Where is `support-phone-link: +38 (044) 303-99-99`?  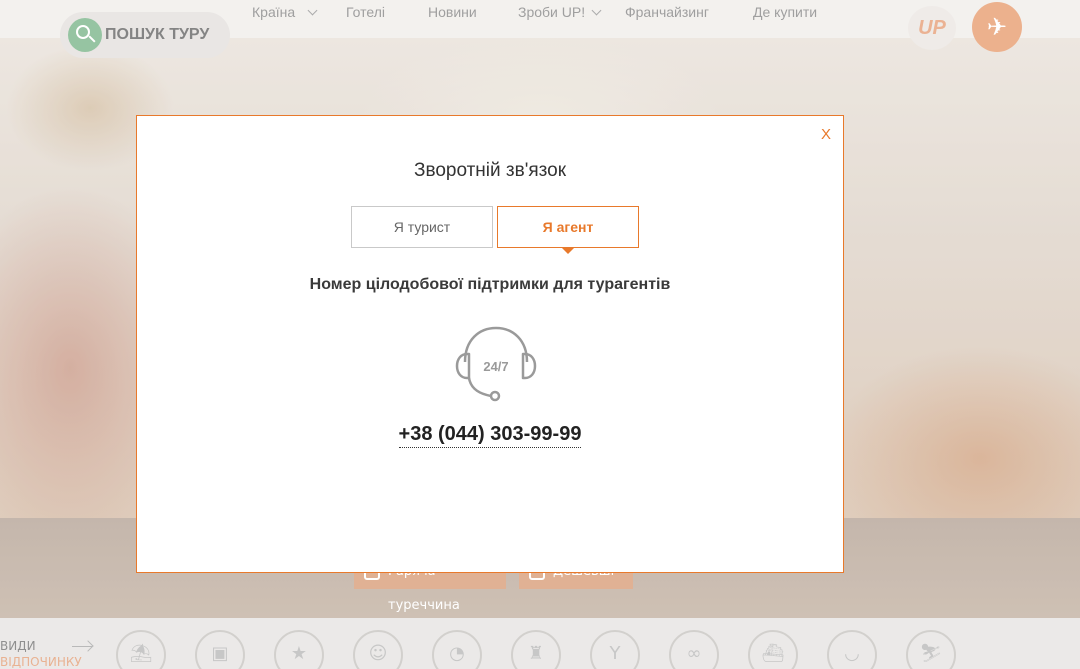
support-phone-link: +38 (044) 303-99-99 is located at coordinates (490, 435).